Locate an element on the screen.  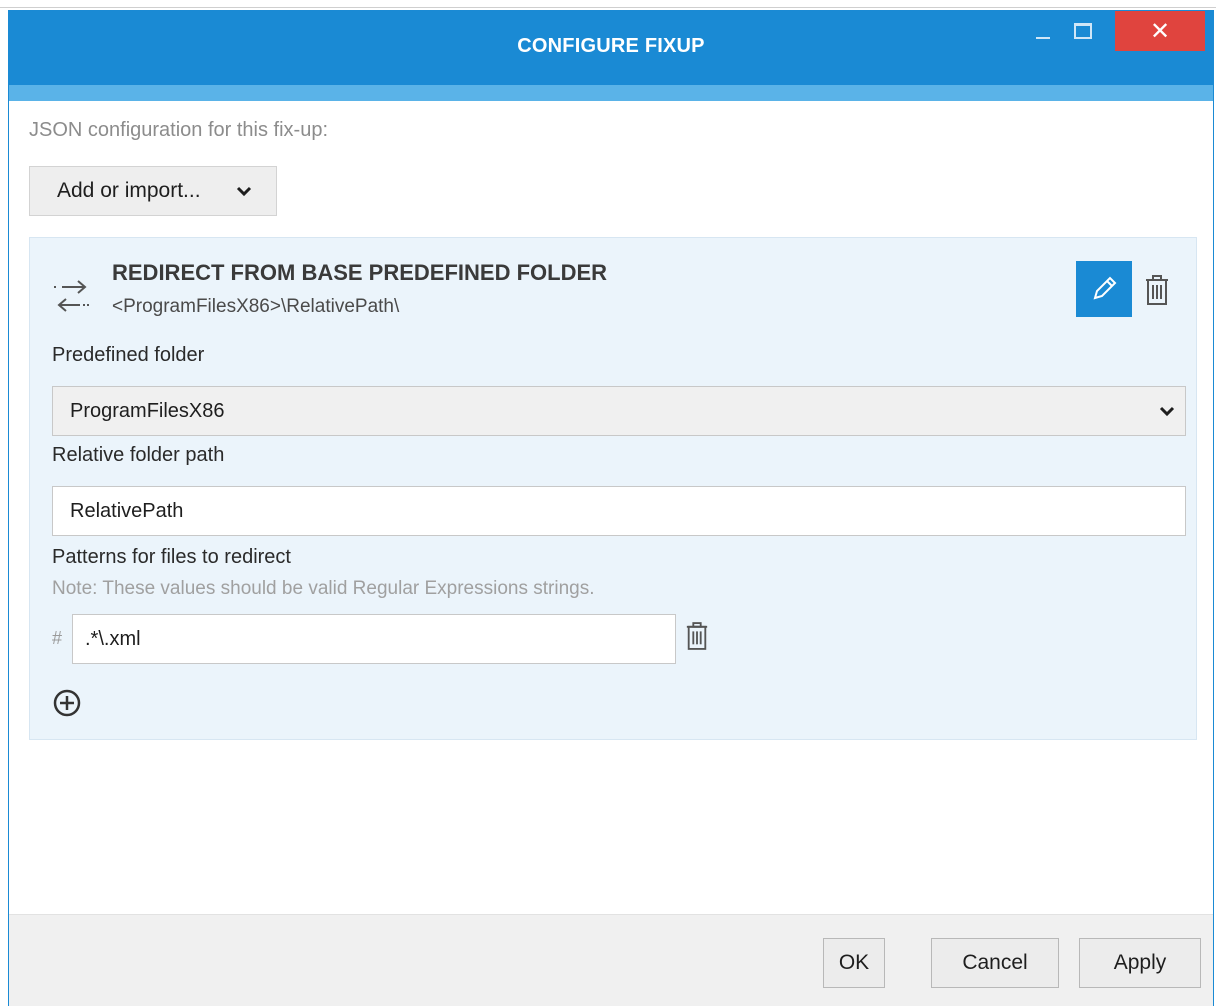
apply-button: Apply is located at coordinates (1140, 963).